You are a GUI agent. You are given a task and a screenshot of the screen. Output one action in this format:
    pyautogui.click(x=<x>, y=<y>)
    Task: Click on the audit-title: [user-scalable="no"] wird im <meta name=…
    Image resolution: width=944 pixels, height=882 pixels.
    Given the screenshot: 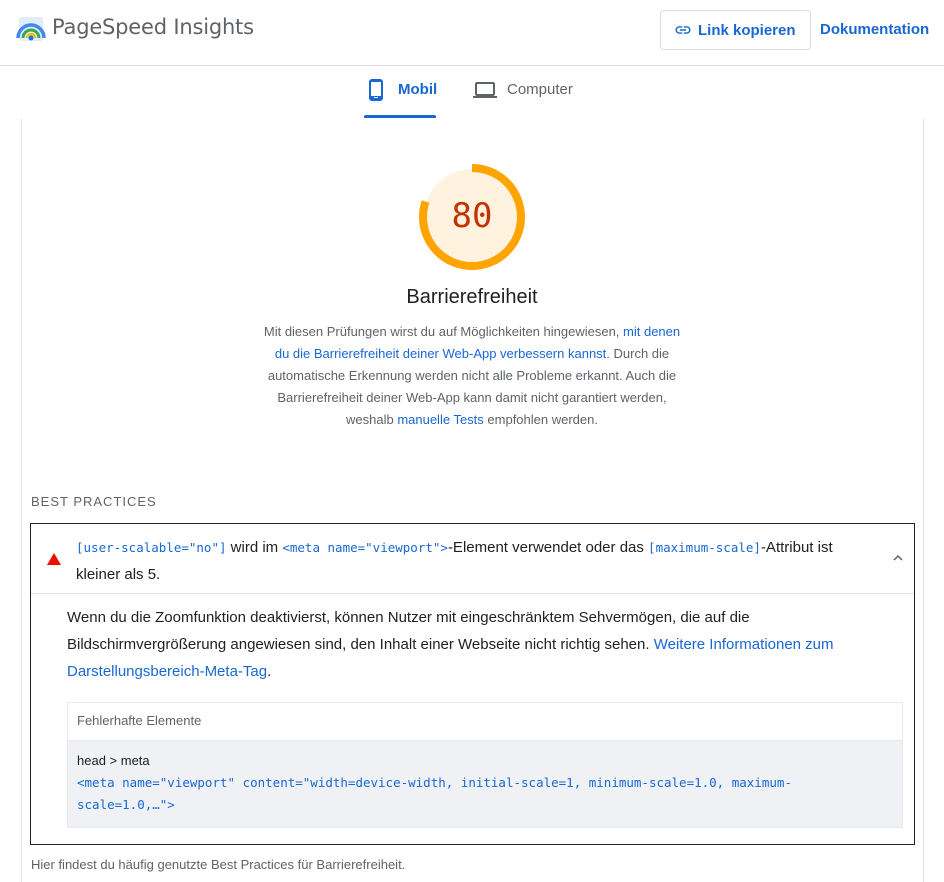 What is the action you would take?
    pyautogui.click(x=476, y=561)
    